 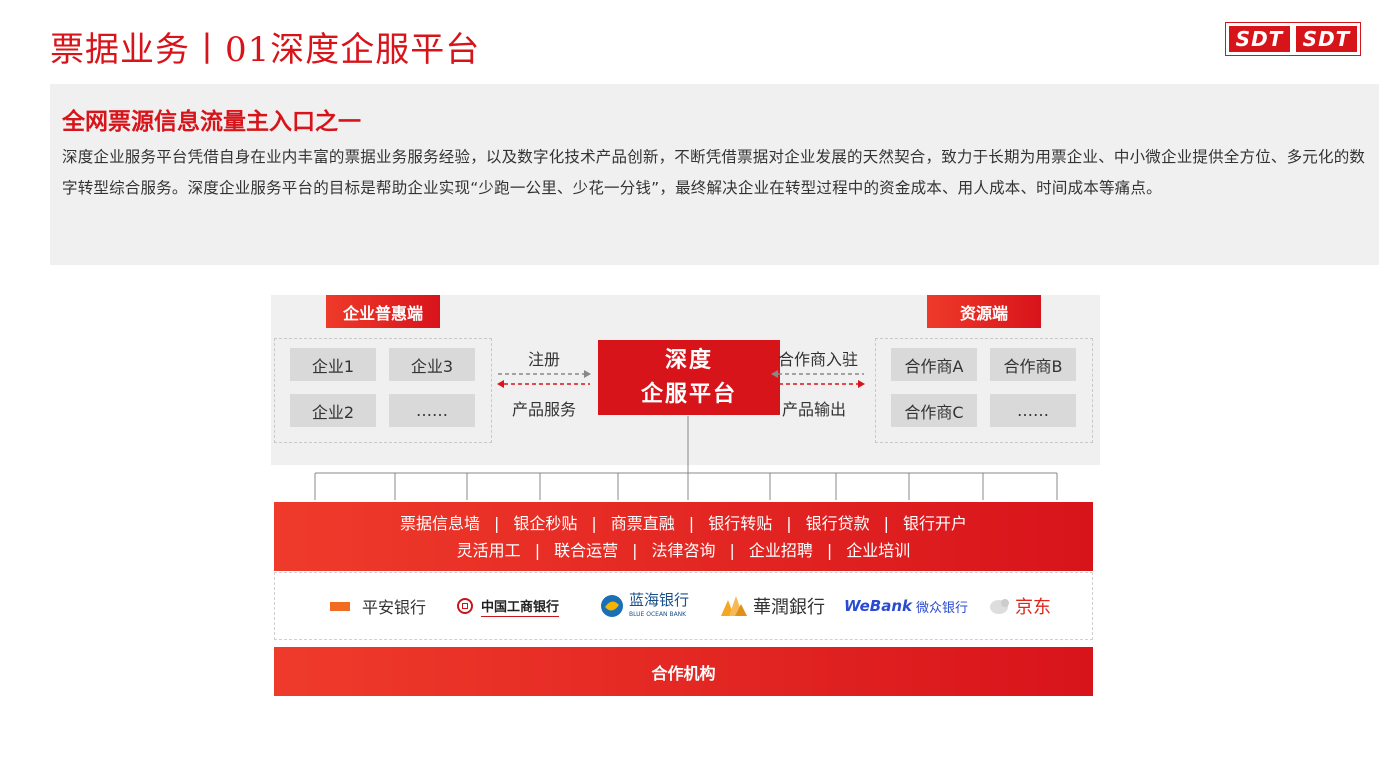 What do you see at coordinates (1018, 606) in the screenshot?
I see `bank-jd: 京东` at bounding box center [1018, 606].